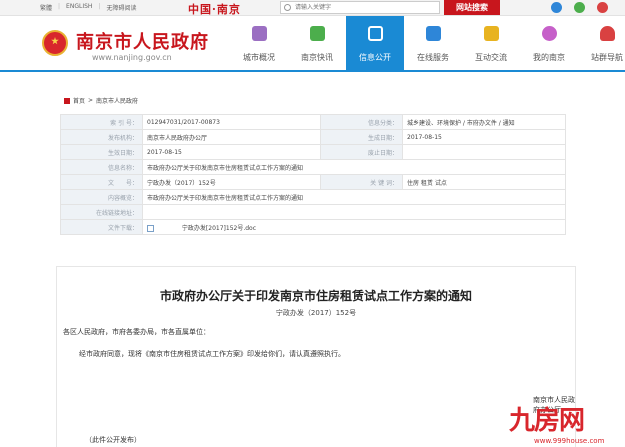 The height and width of the screenshot is (447, 625). Describe the element at coordinates (433, 57) in the screenshot. I see `nav-label: 在线服务` at that location.